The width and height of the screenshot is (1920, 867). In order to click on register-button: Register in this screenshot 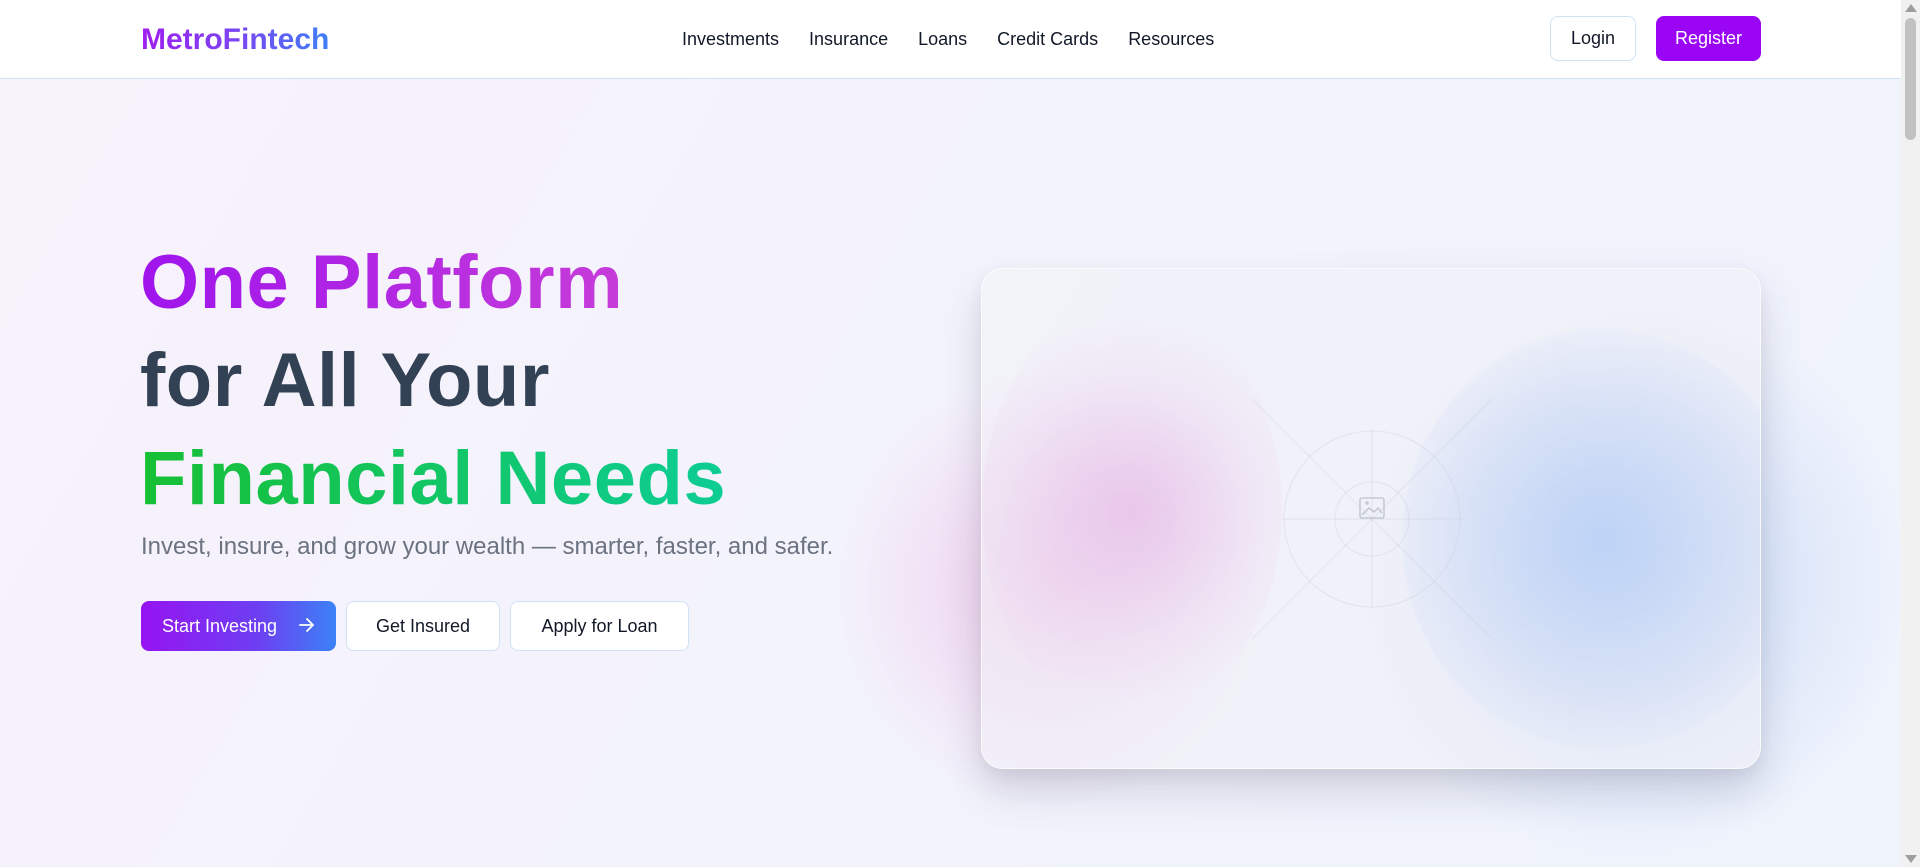, I will do `click(1708, 38)`.